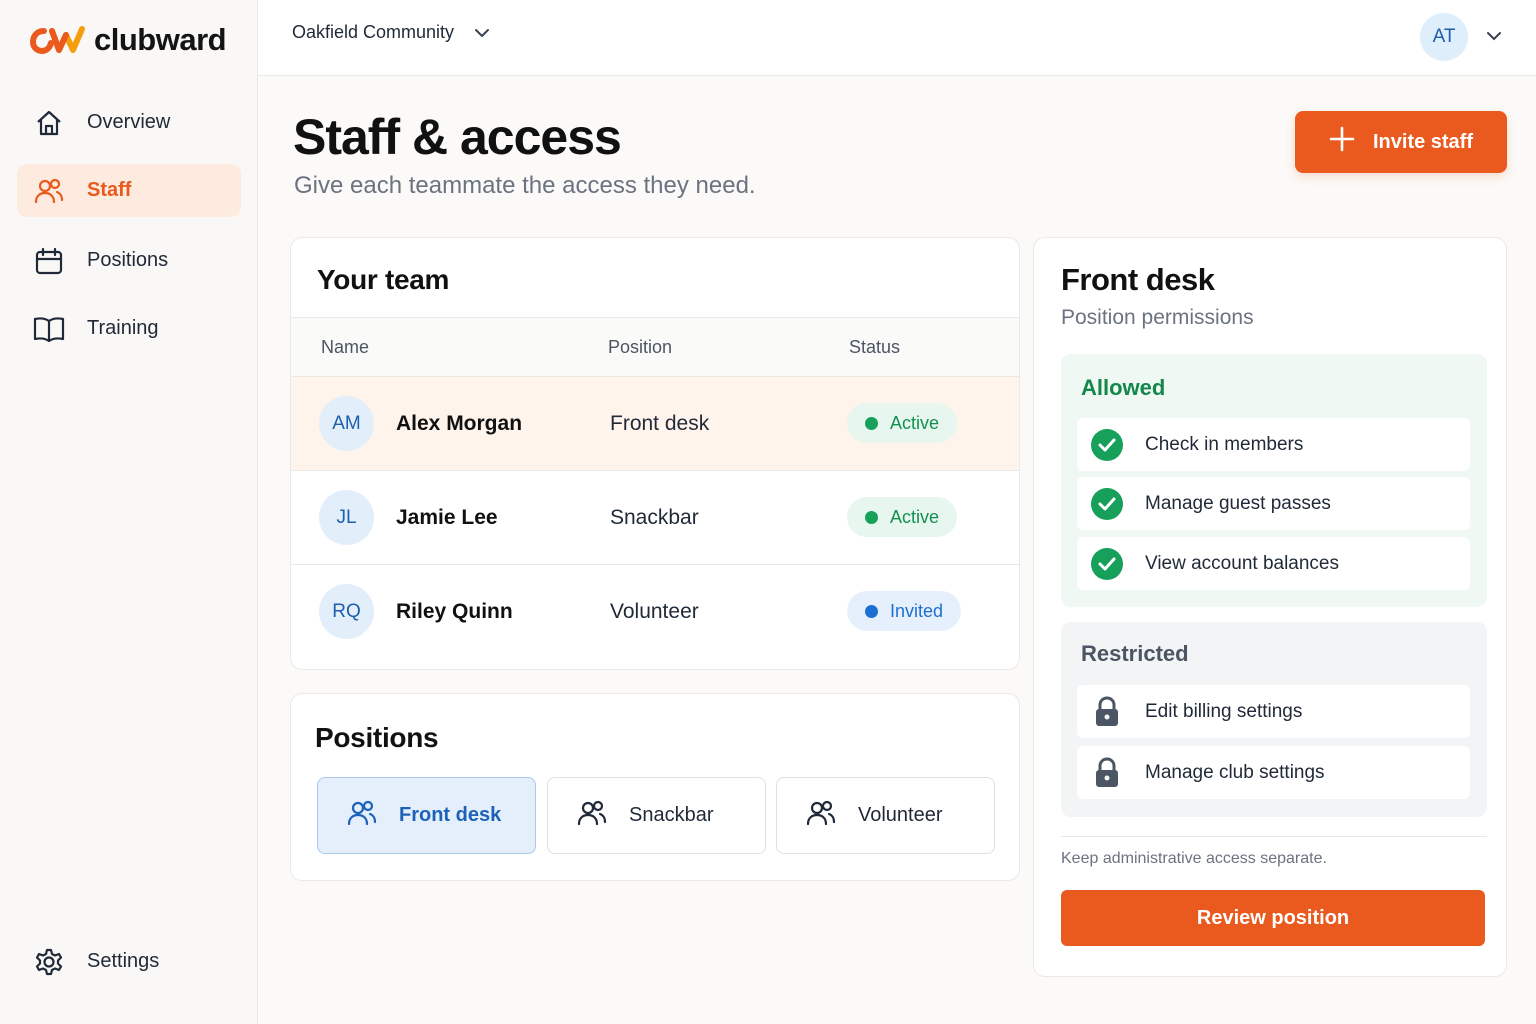  Describe the element at coordinates (345, 347) in the screenshot. I see `column-header-name: Name` at that location.